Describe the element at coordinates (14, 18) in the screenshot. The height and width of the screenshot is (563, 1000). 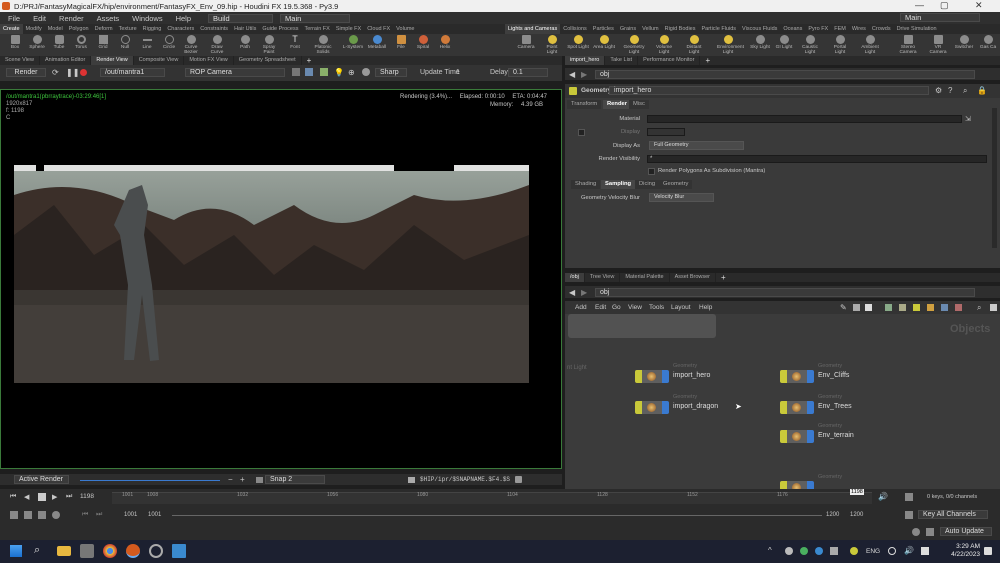
I see `menu-file: File` at that location.